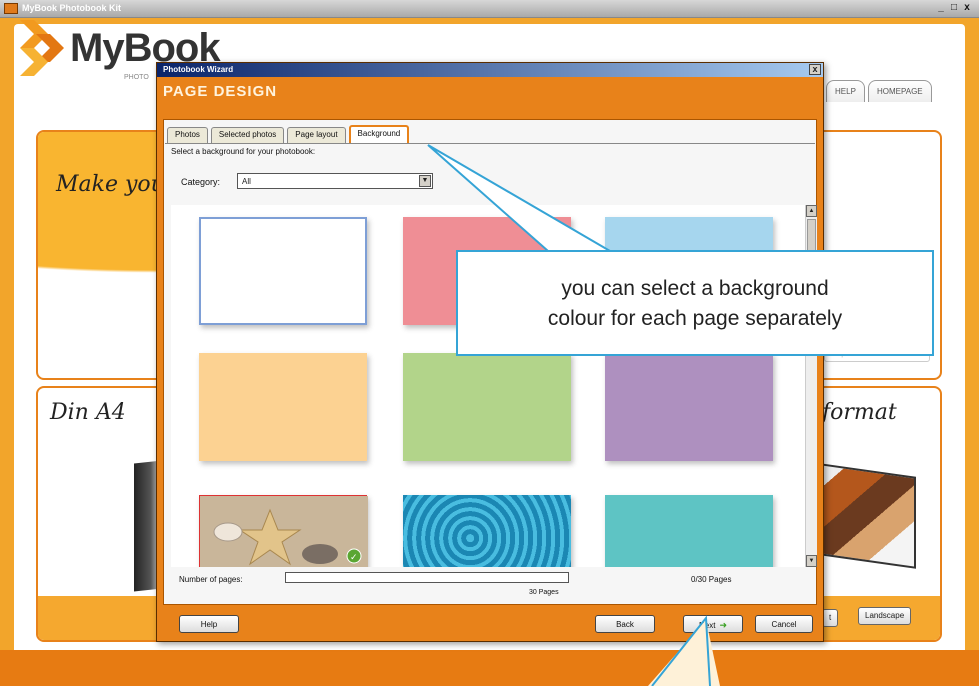 Image resolution: width=979 pixels, height=686 pixels. What do you see at coordinates (487, 407) in the screenshot?
I see `swatch-green` at bounding box center [487, 407].